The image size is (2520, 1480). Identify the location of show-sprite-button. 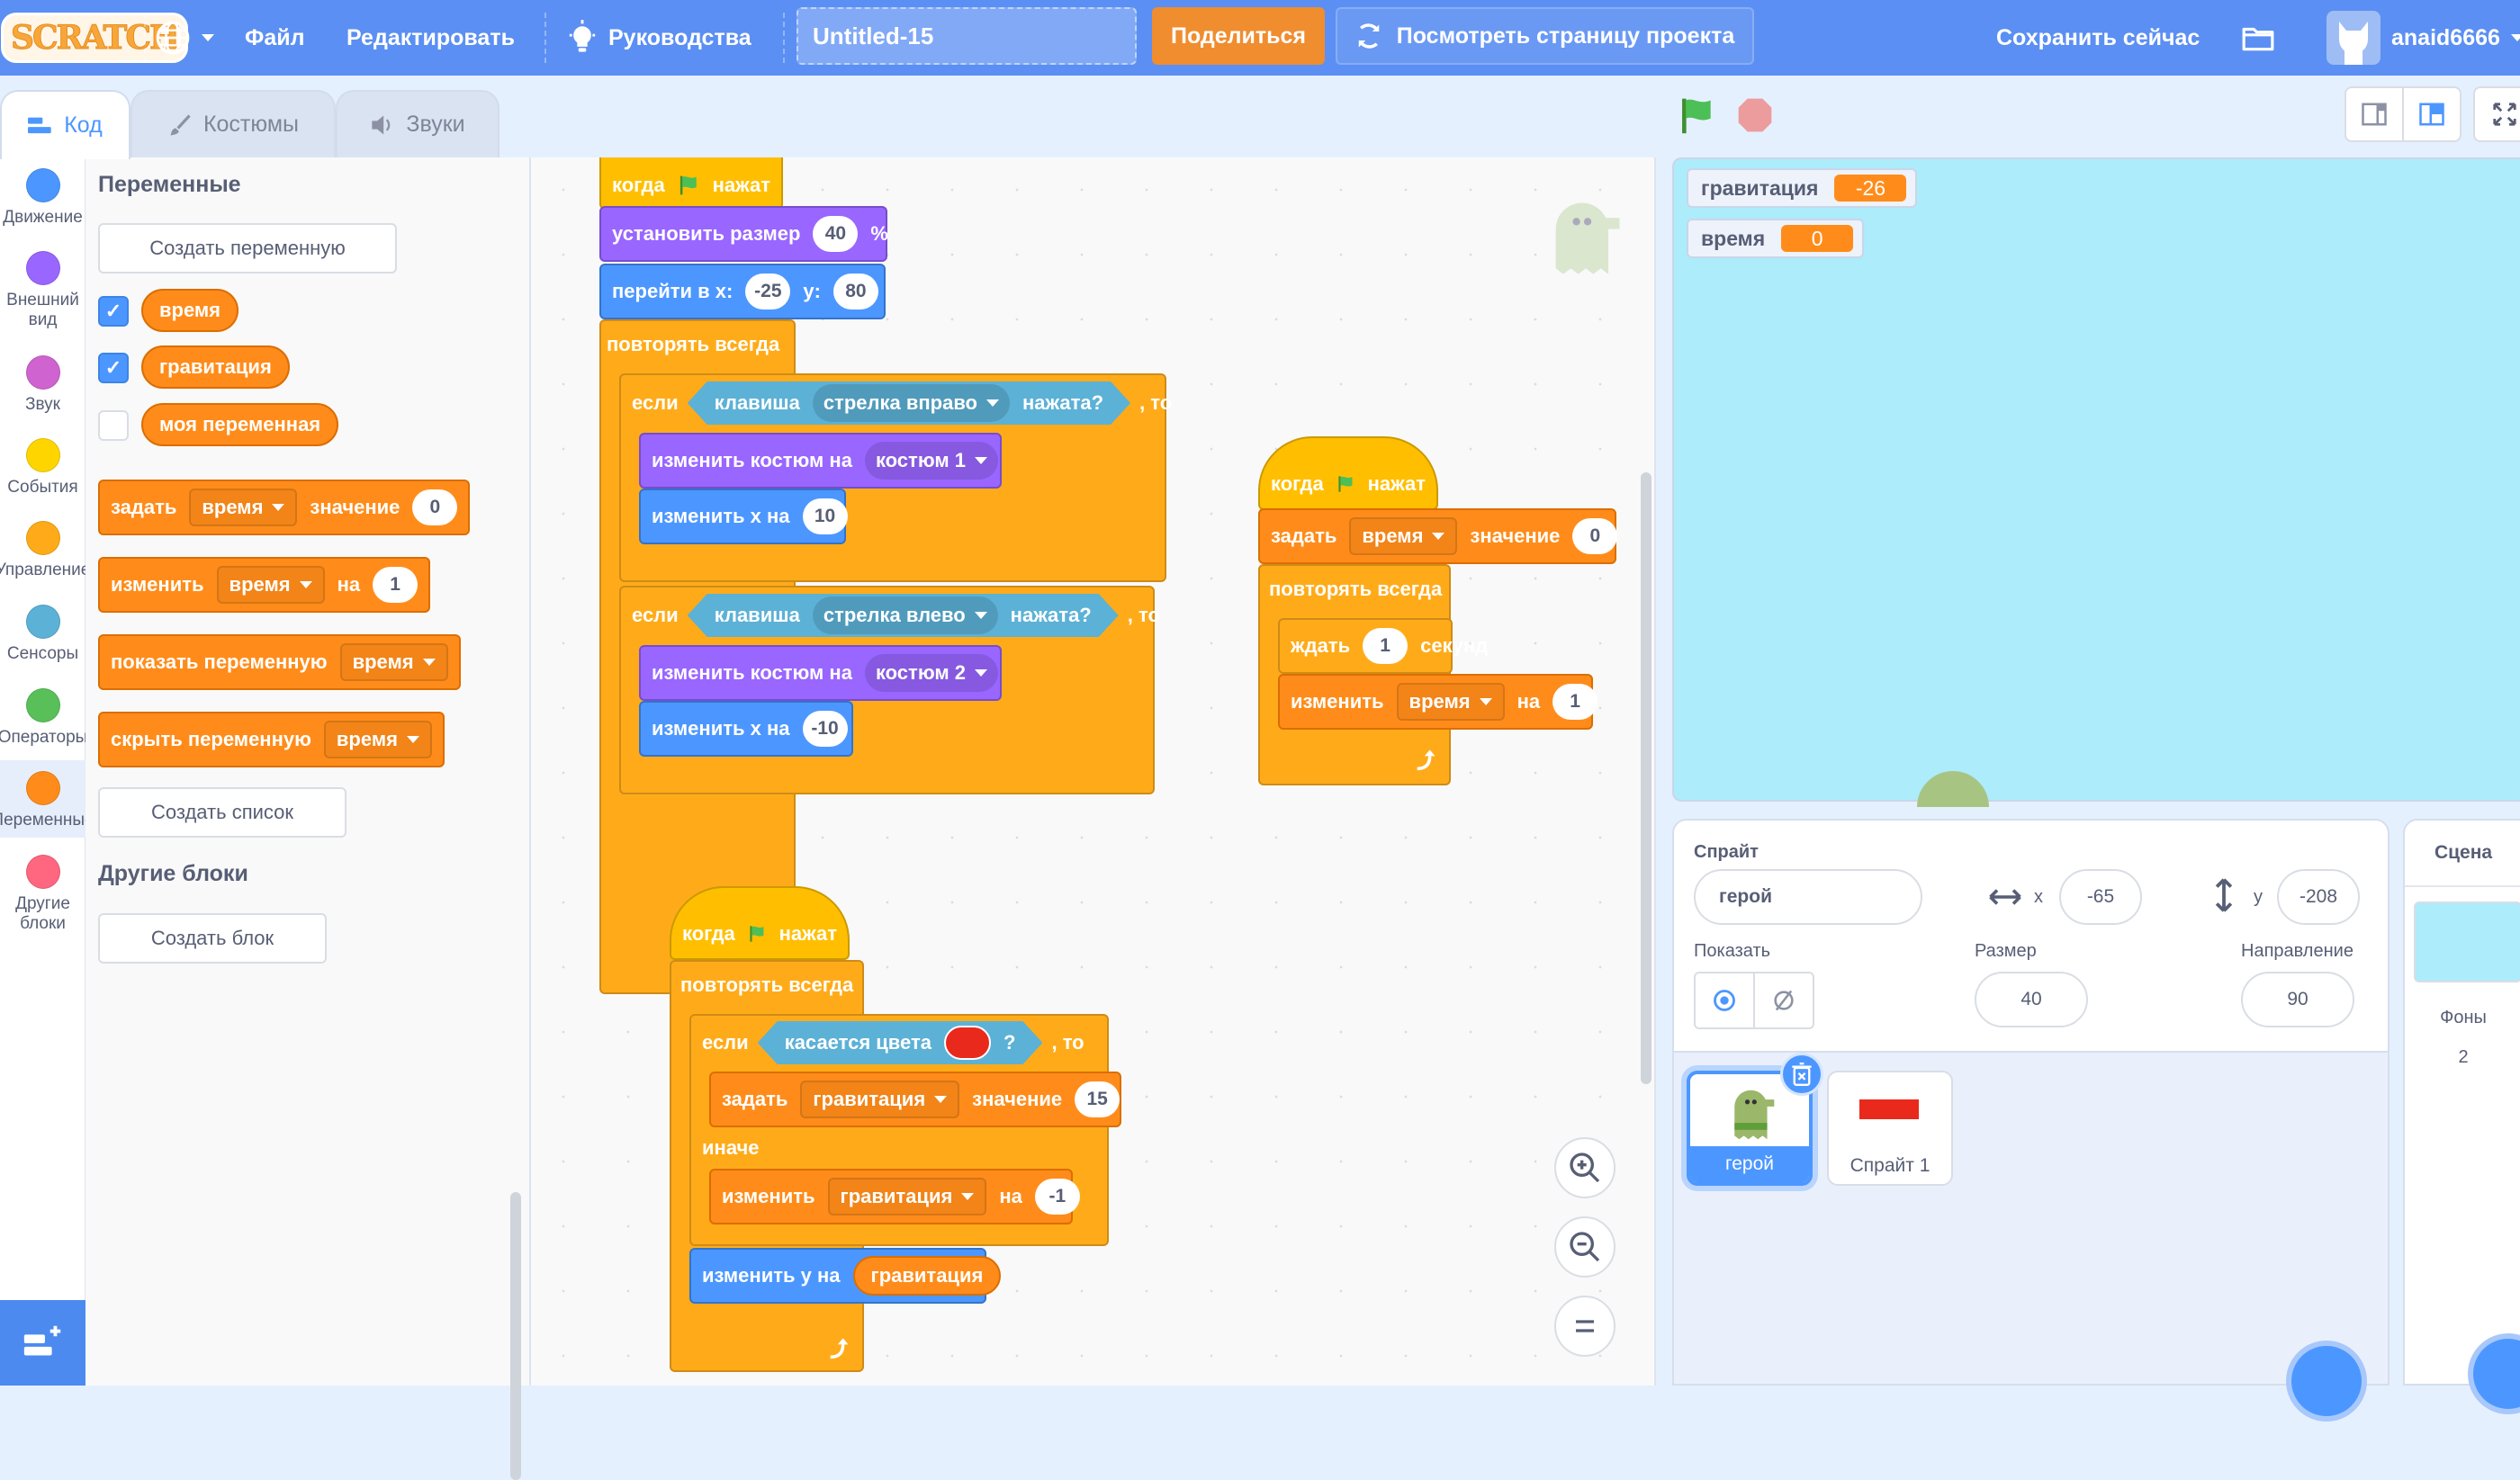
(1726, 1000).